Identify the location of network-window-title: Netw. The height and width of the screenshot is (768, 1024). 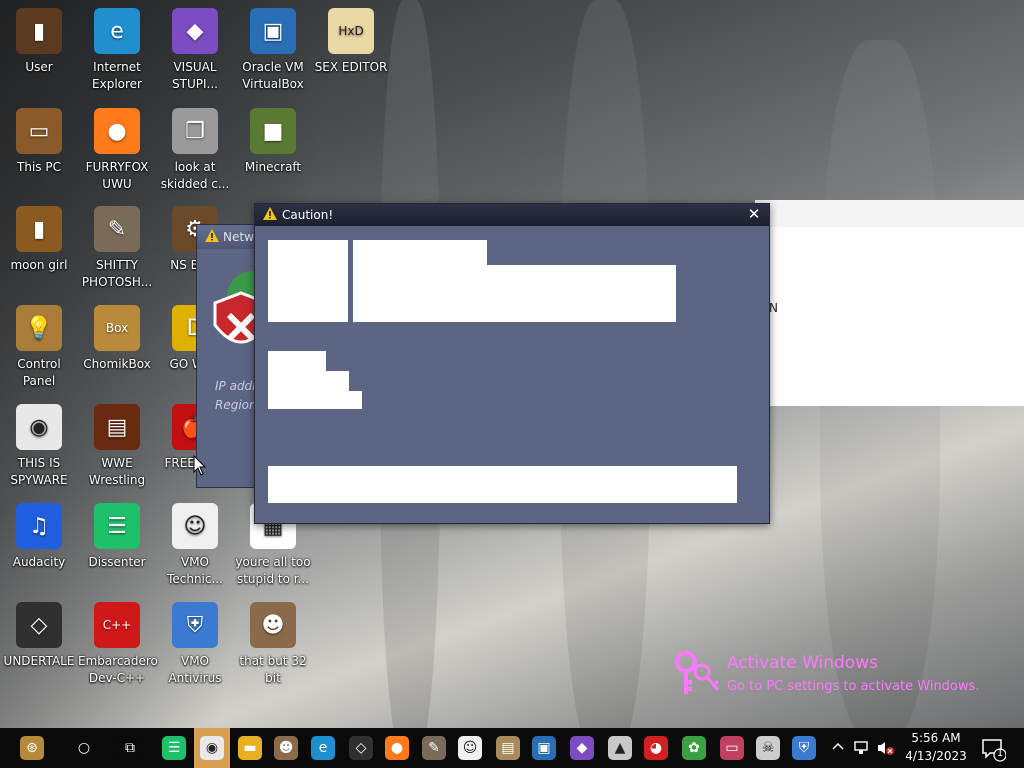
(238, 237).